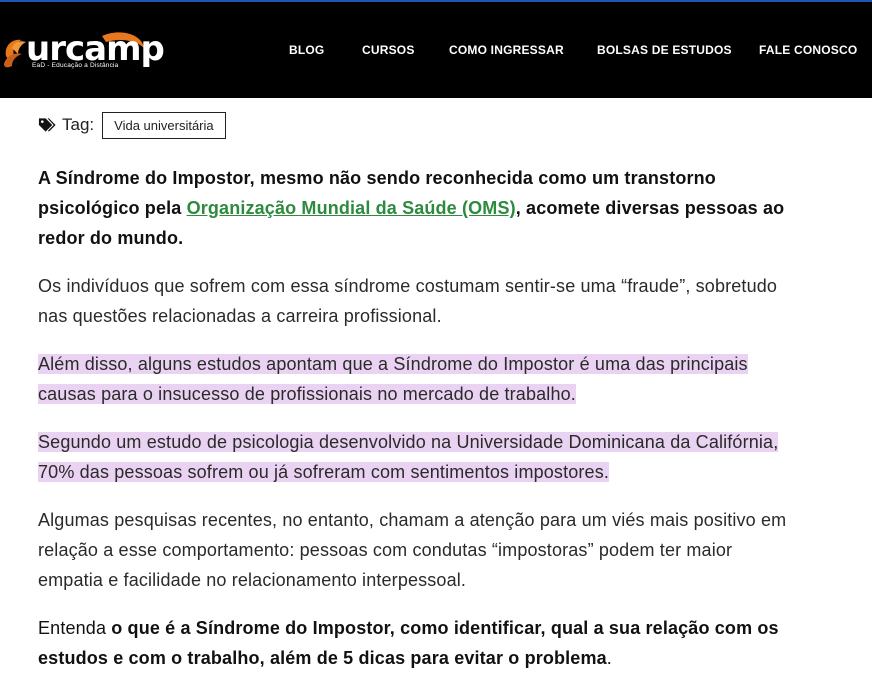 The height and width of the screenshot is (687, 872). Describe the element at coordinates (388, 50) in the screenshot. I see `nav-item-cursos: CURSOS` at that location.